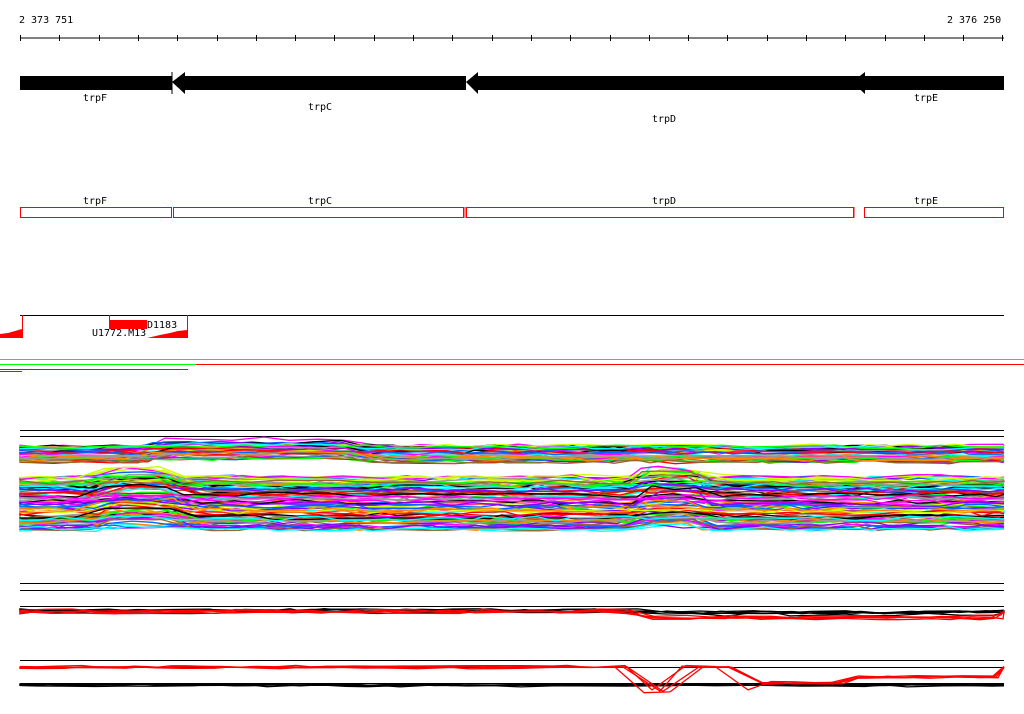  Describe the element at coordinates (926, 201) in the screenshot. I see `cds-label-trpE: trpE` at that location.